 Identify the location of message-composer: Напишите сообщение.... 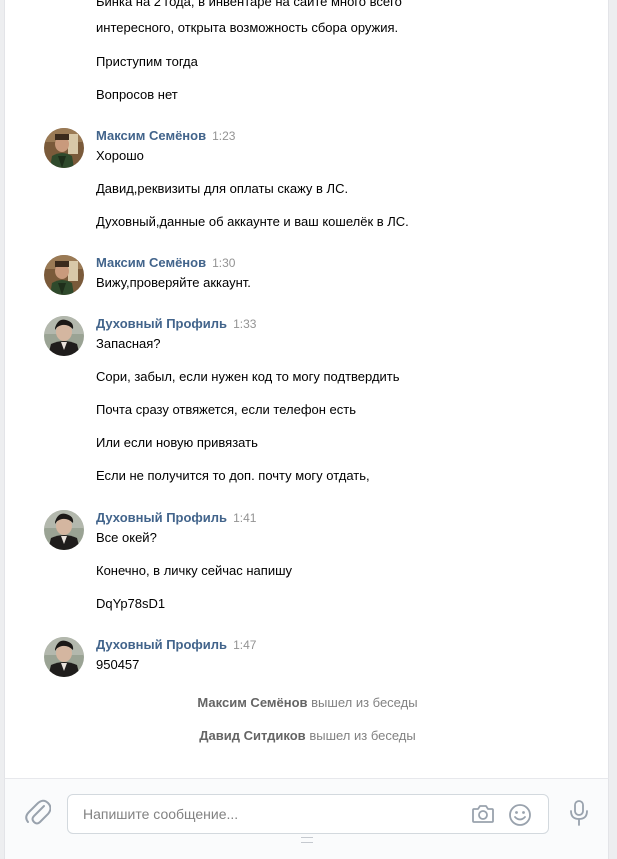
(306, 818).